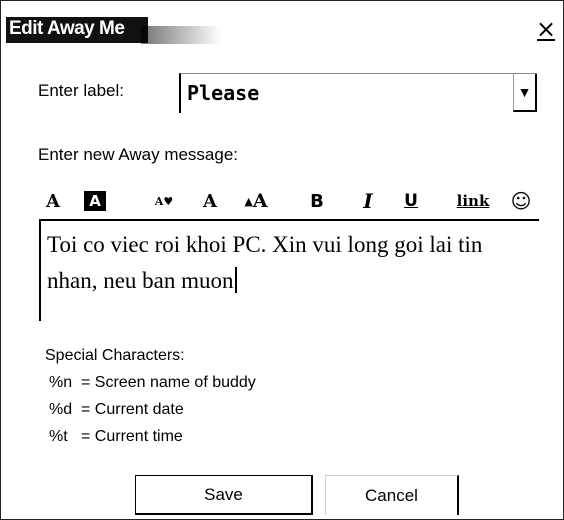 This screenshot has width=564, height=520. Describe the element at coordinates (358, 93) in the screenshot. I see `label-combobox: Please ▼` at that location.